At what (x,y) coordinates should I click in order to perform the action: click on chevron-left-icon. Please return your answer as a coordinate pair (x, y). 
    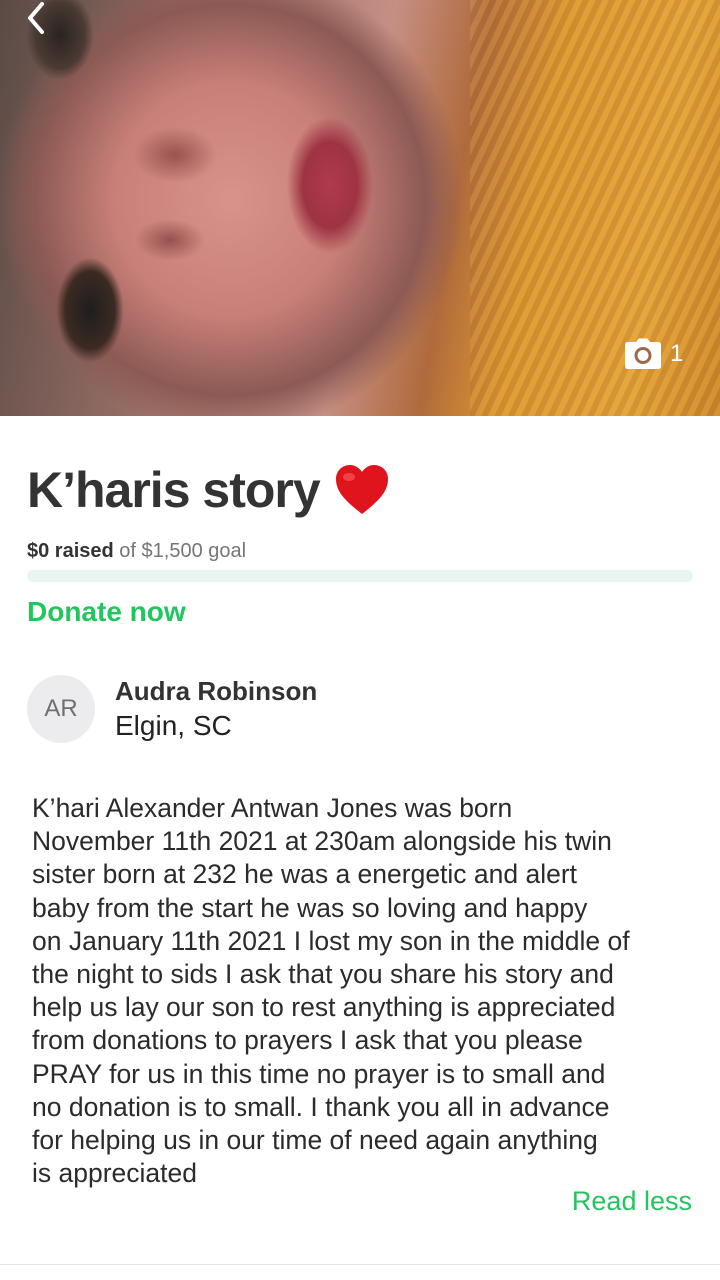
    Looking at the image, I should click on (36, 18).